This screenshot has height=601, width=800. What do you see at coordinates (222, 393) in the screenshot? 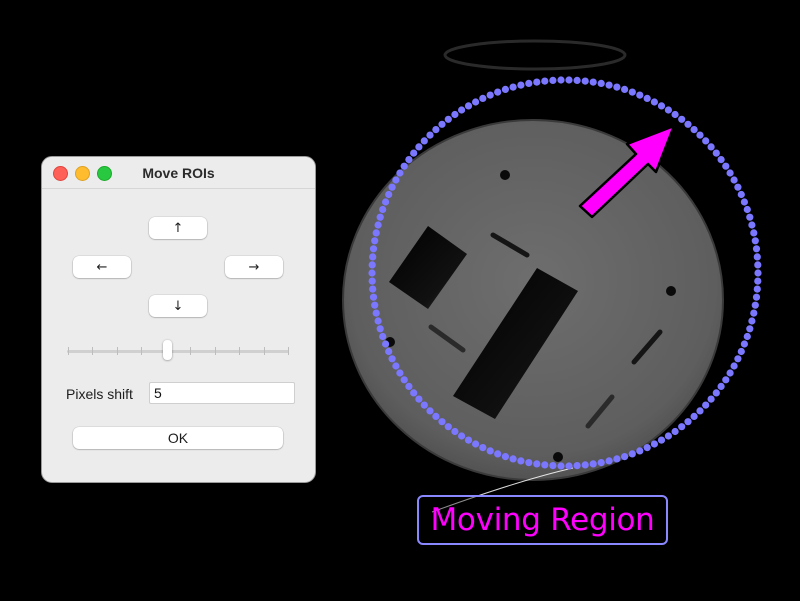
I see `pixels-shift-input` at bounding box center [222, 393].